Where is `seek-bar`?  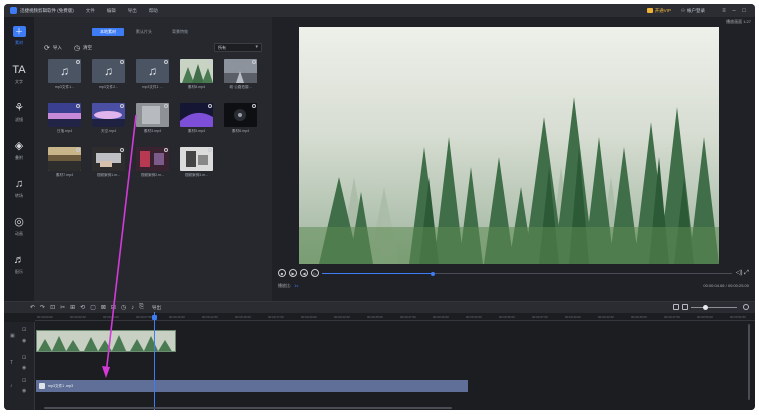 seek-bar is located at coordinates (527, 273).